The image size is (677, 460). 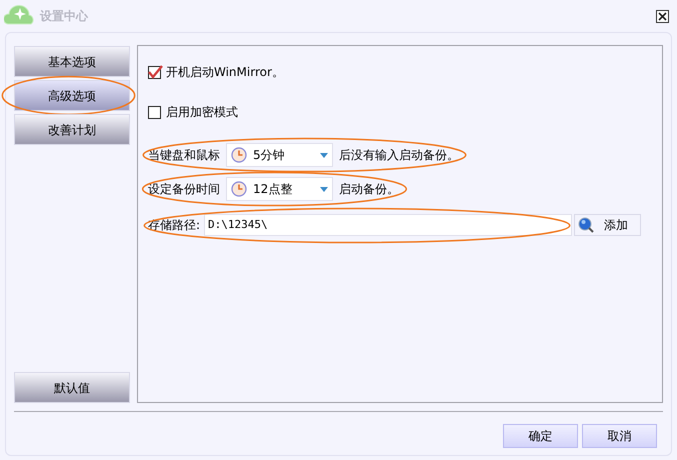 What do you see at coordinates (202, 112) in the screenshot?
I see `checkbox-label: 启用加密模式` at bounding box center [202, 112].